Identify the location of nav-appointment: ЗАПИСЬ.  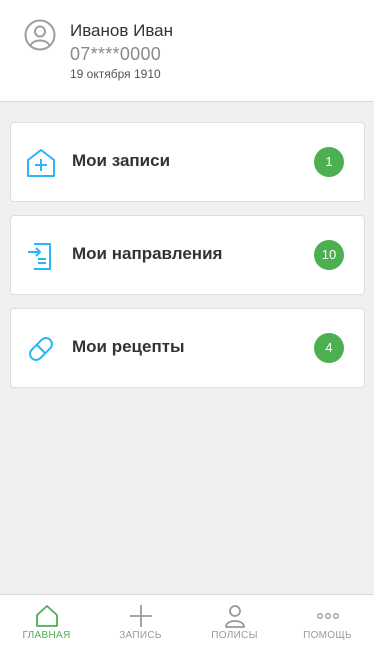
(140, 623).